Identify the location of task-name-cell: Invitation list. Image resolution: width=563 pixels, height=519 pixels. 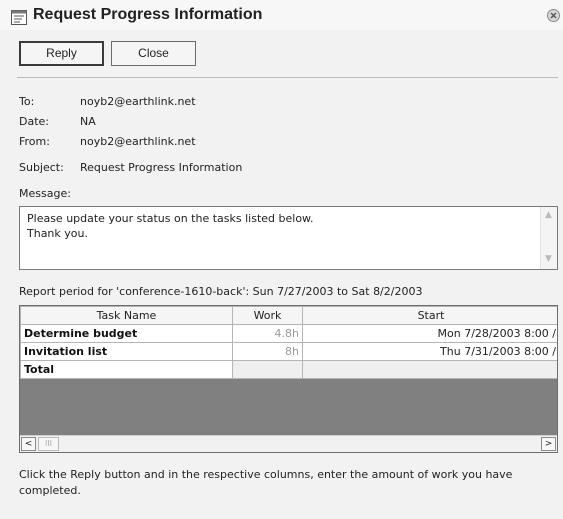
(126, 351).